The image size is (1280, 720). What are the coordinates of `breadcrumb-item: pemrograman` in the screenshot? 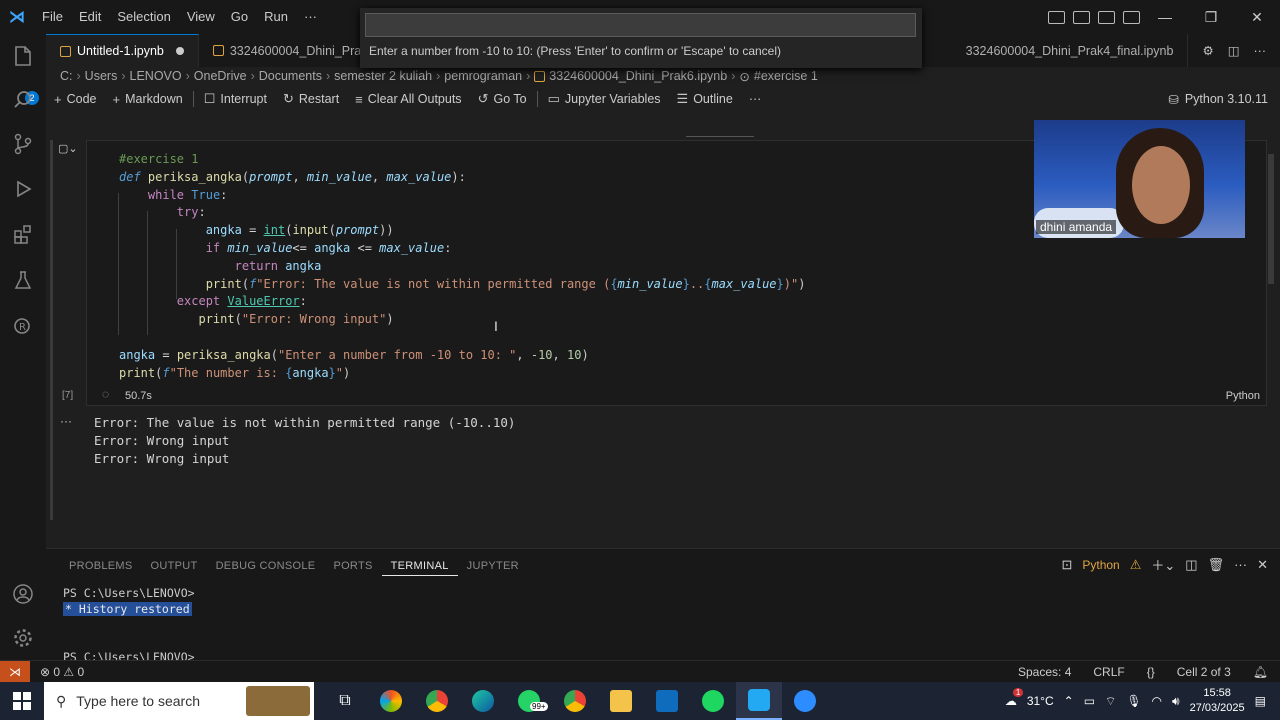 It's located at (483, 76).